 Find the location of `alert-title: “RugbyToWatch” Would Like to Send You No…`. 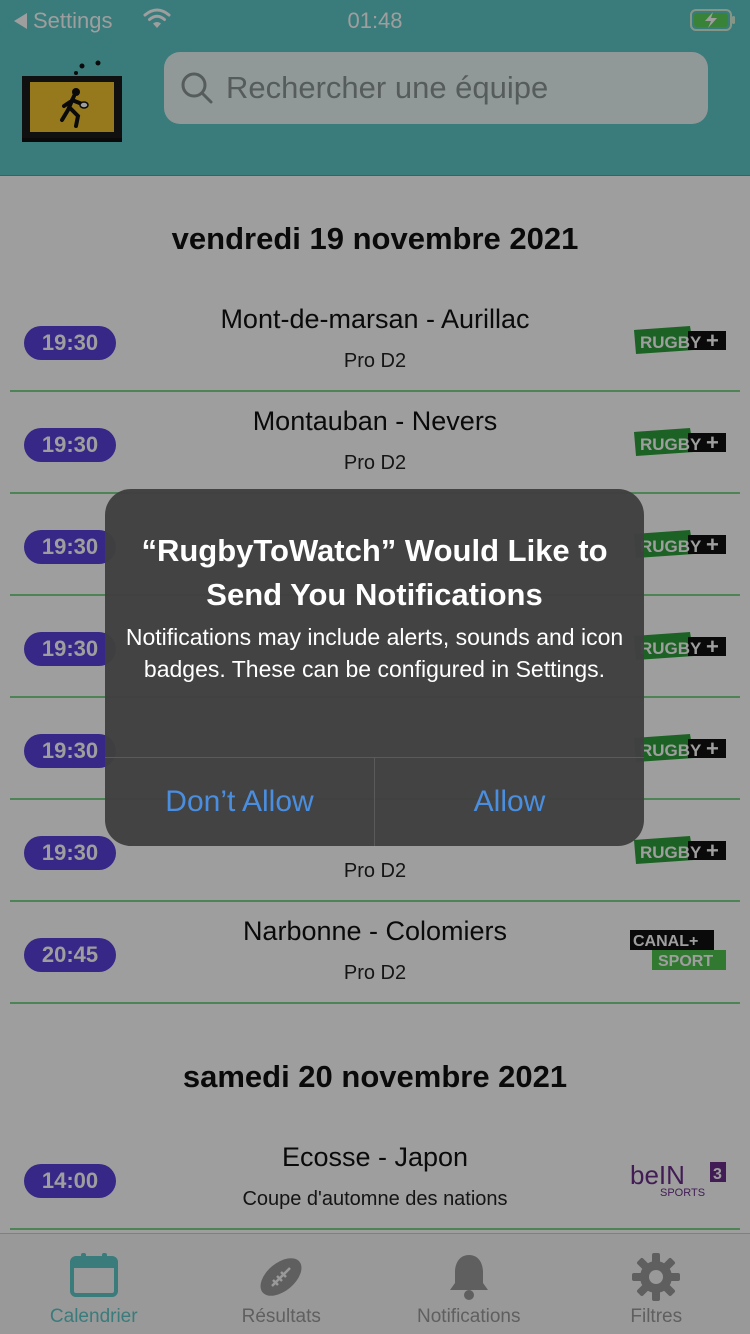

alert-title: “RugbyToWatch” Would Like to Send You No… is located at coordinates (374, 572).